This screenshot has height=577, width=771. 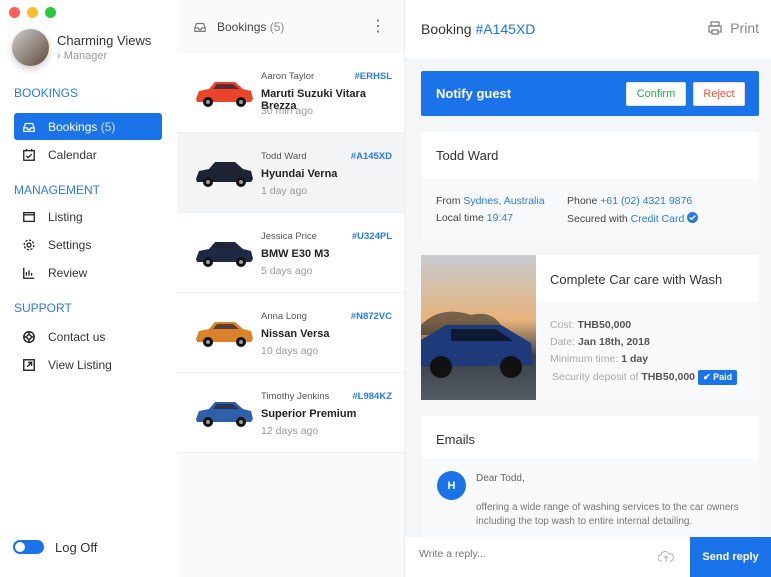 I want to click on sidebar-item-listing: Listing, so click(x=88, y=216).